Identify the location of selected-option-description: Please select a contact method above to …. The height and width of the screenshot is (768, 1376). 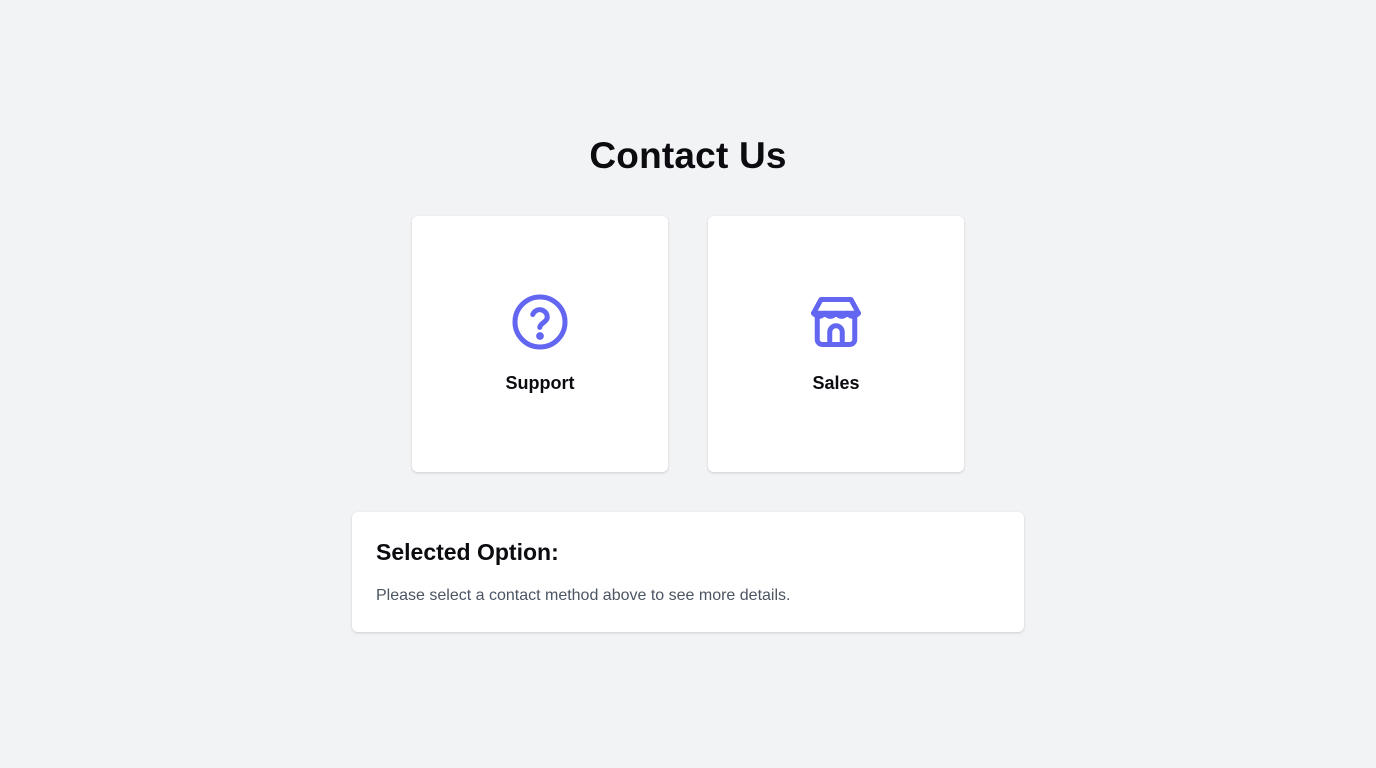
(583, 595).